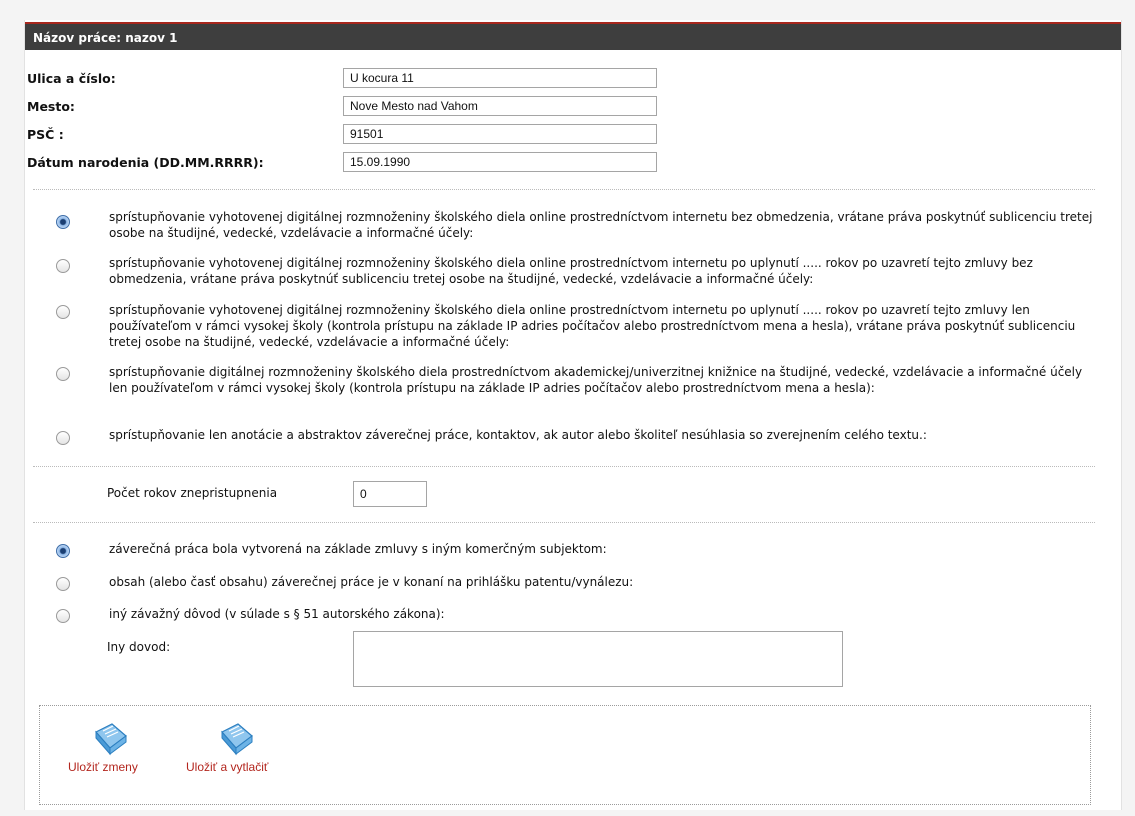  What do you see at coordinates (51, 106) in the screenshot?
I see `city-label: Mesto:` at bounding box center [51, 106].